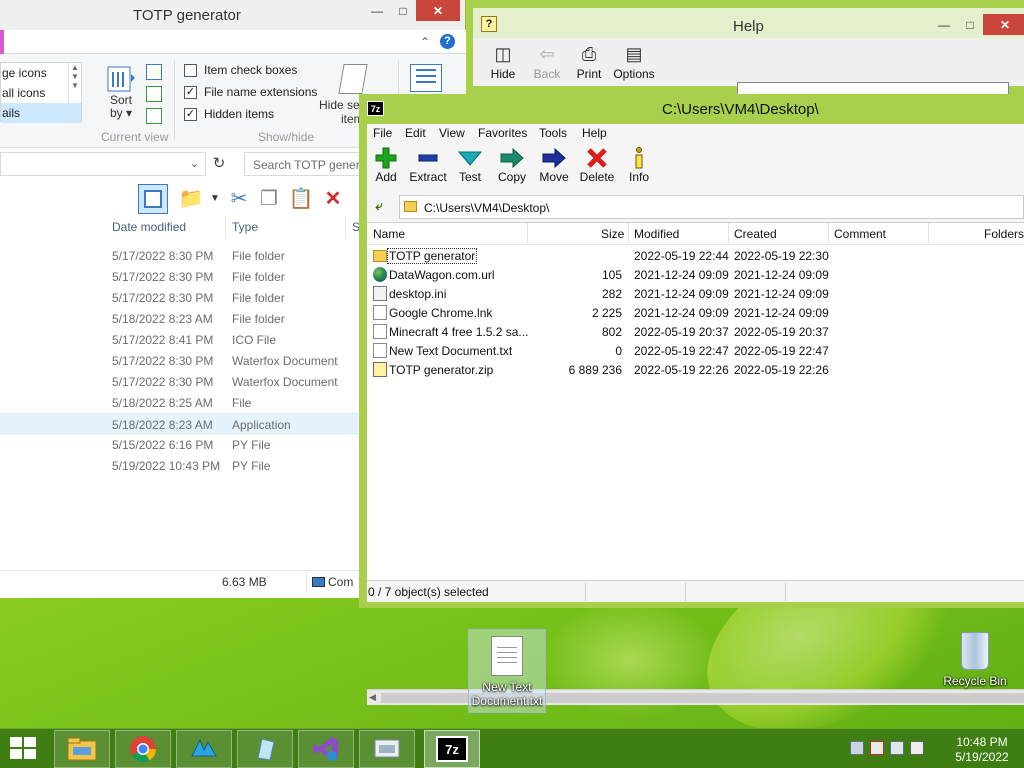 This screenshot has width=1024, height=768. What do you see at coordinates (190, 70) in the screenshot?
I see `checkbox-unchecked` at bounding box center [190, 70].